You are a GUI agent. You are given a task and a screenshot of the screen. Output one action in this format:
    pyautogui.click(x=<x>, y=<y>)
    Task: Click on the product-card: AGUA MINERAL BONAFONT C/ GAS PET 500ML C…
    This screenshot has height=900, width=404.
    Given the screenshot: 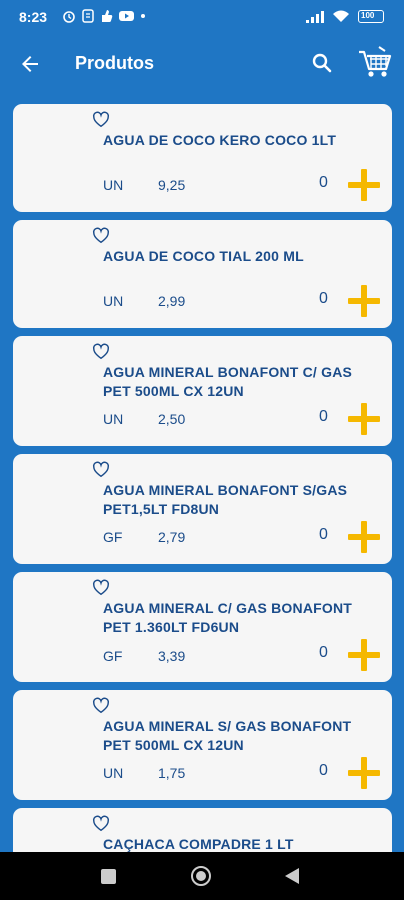 What is the action you would take?
    pyautogui.click(x=202, y=391)
    